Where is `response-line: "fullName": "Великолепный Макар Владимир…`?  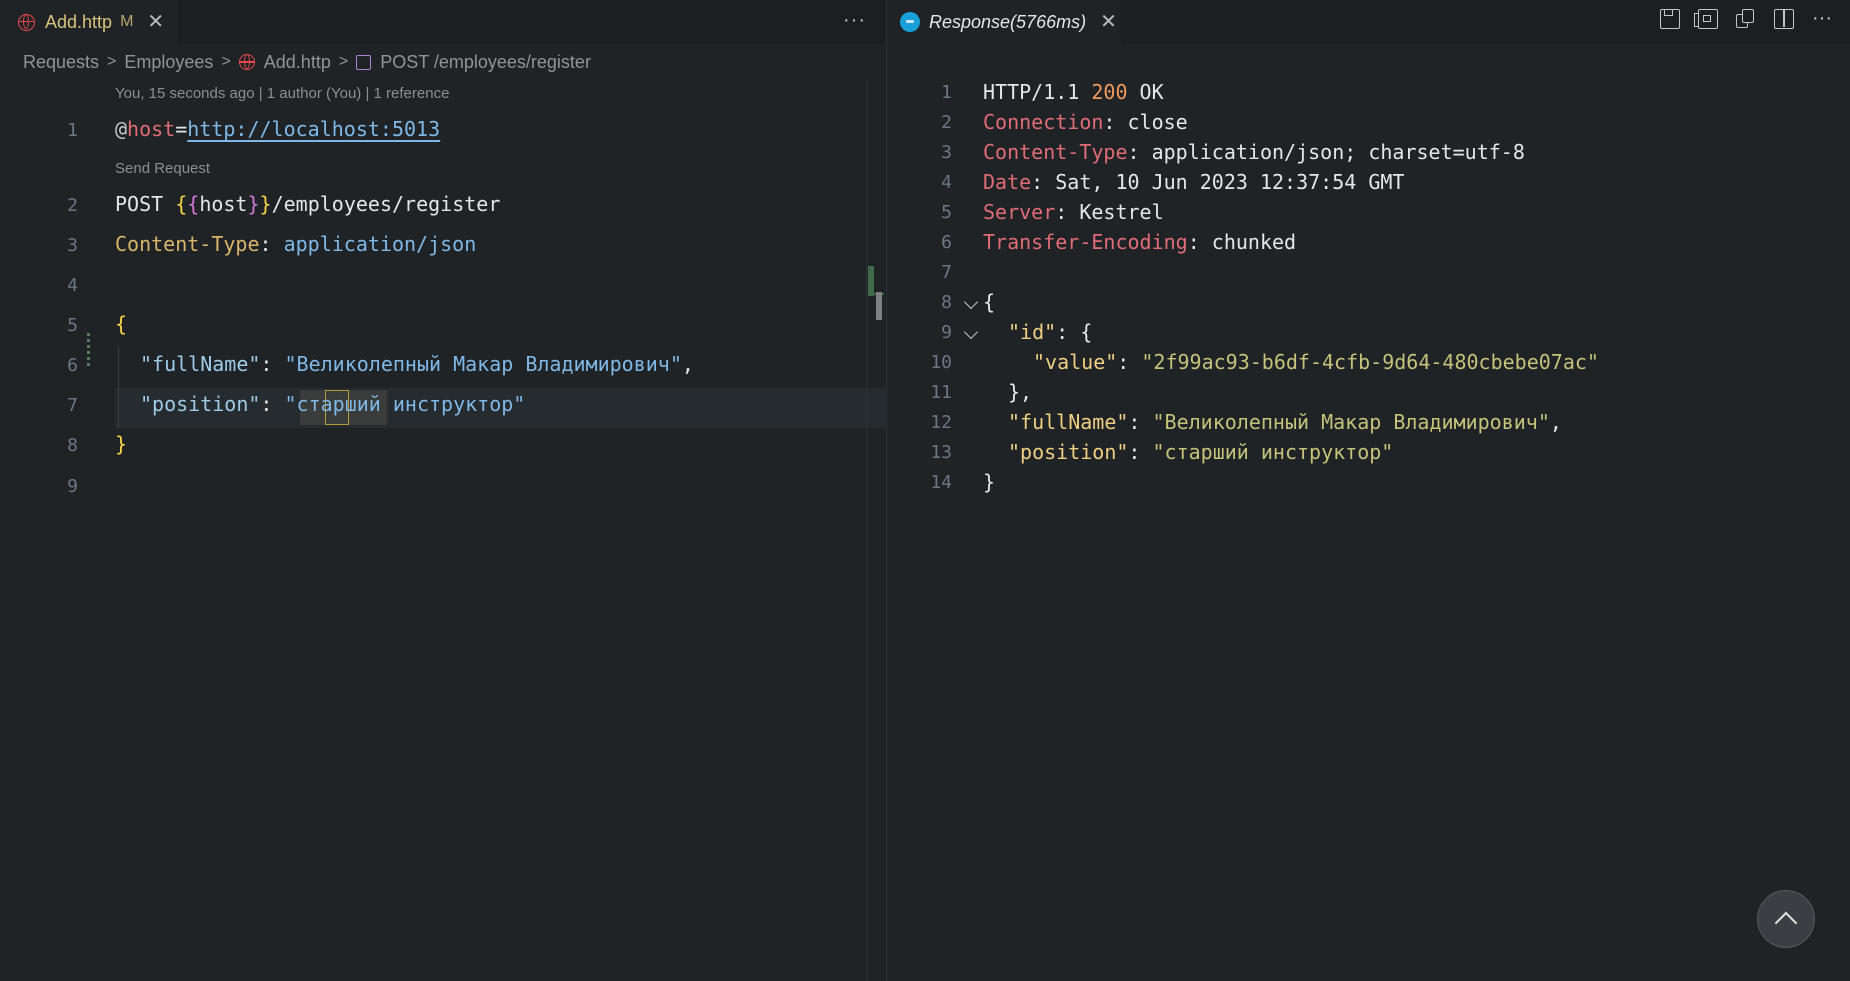 response-line: "fullName": "Великолепный Макар Владимир… is located at coordinates (1285, 422).